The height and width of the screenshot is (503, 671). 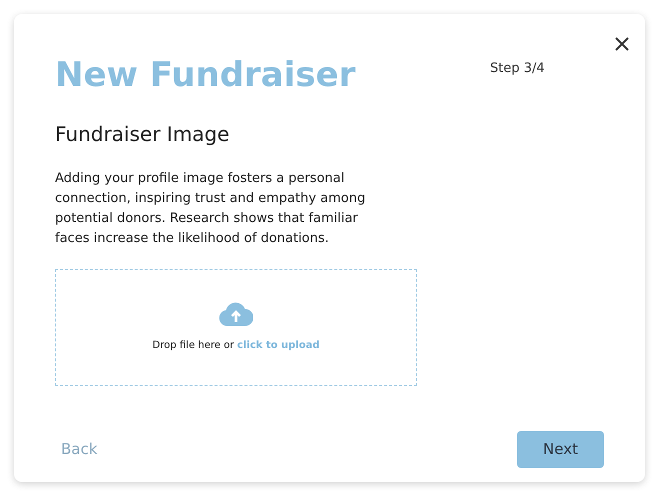 What do you see at coordinates (560, 449) in the screenshot?
I see `next-button: Next` at bounding box center [560, 449].